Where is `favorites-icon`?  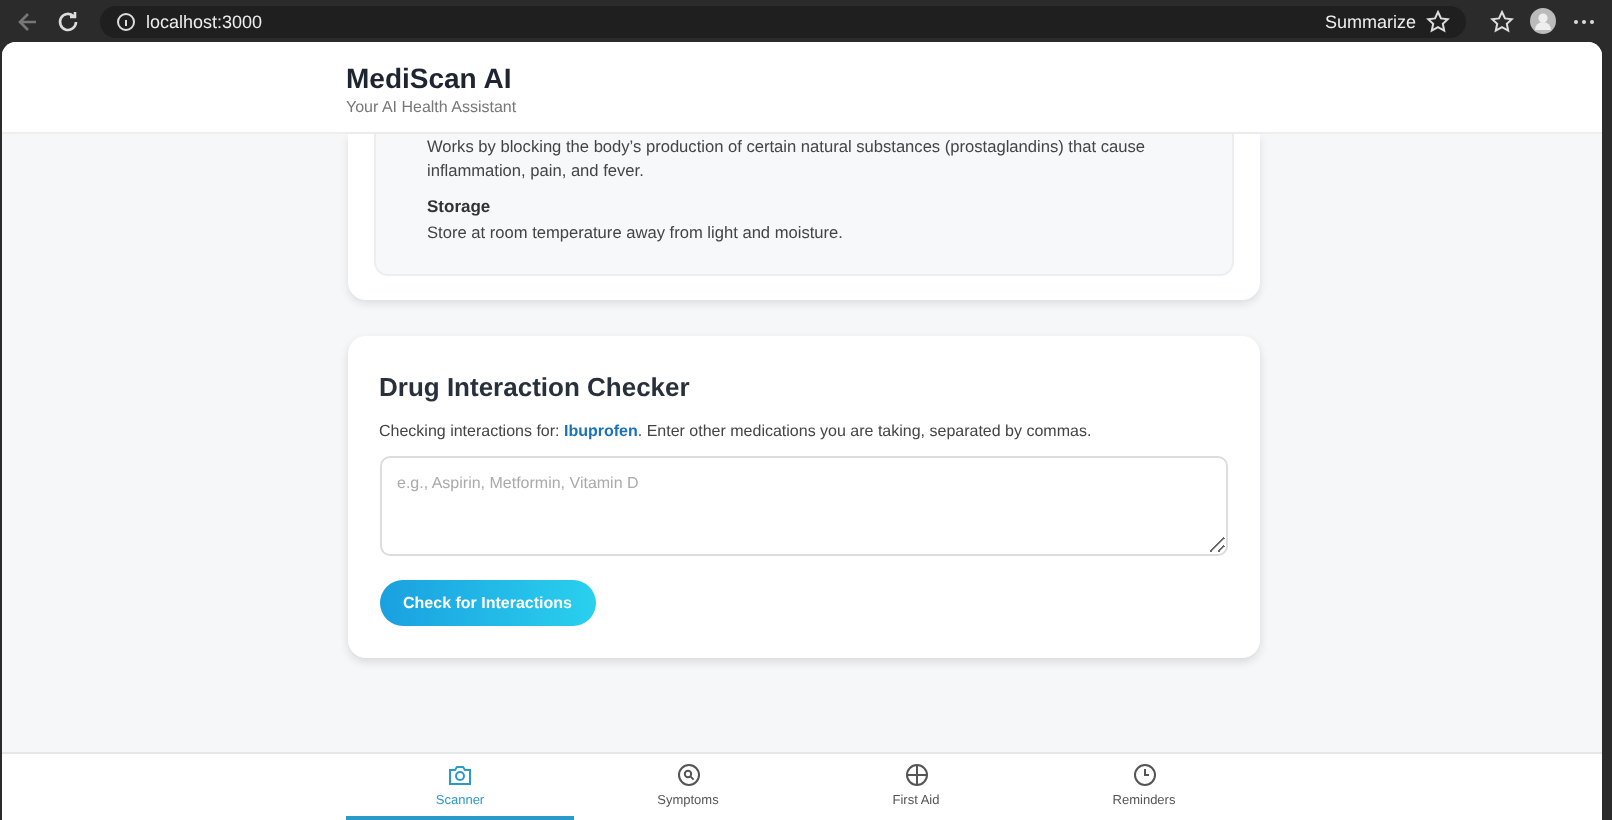
favorites-icon is located at coordinates (1502, 21).